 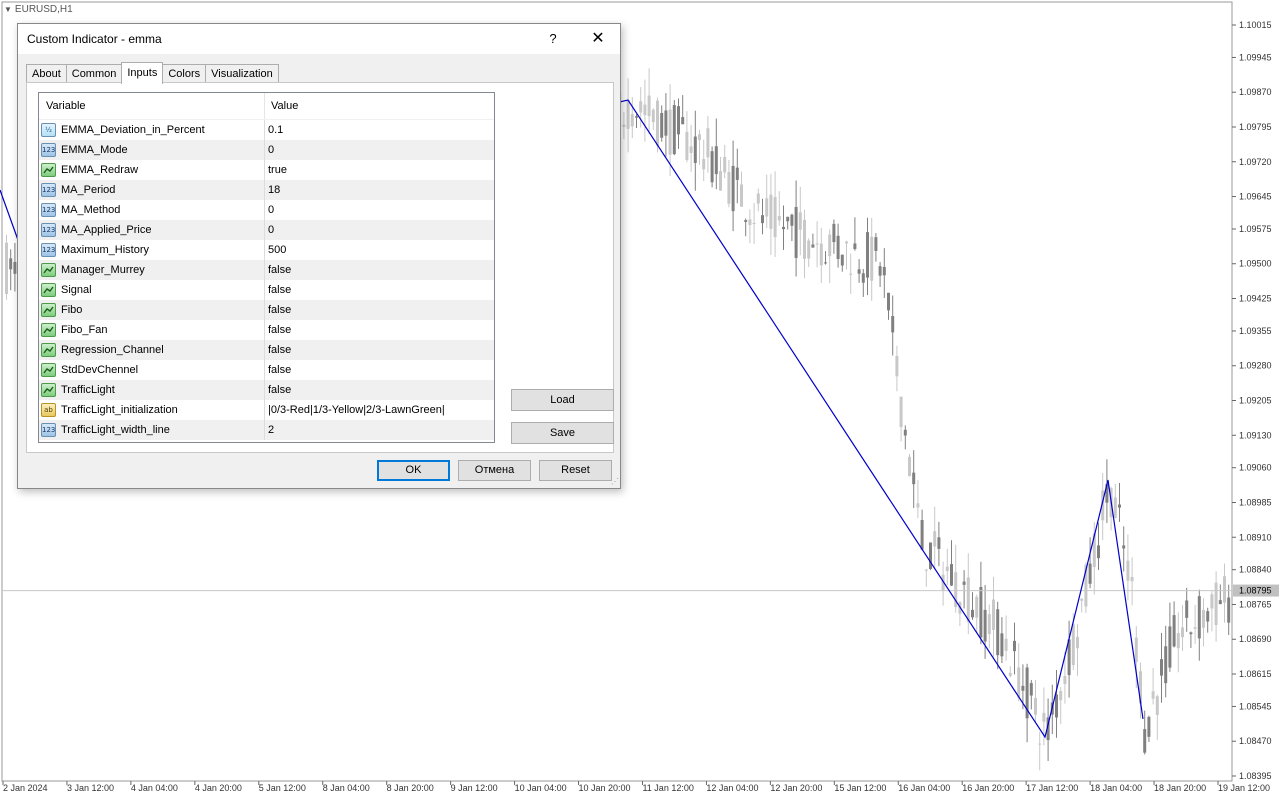 What do you see at coordinates (281, 106) in the screenshot?
I see `value-column-header: Value` at bounding box center [281, 106].